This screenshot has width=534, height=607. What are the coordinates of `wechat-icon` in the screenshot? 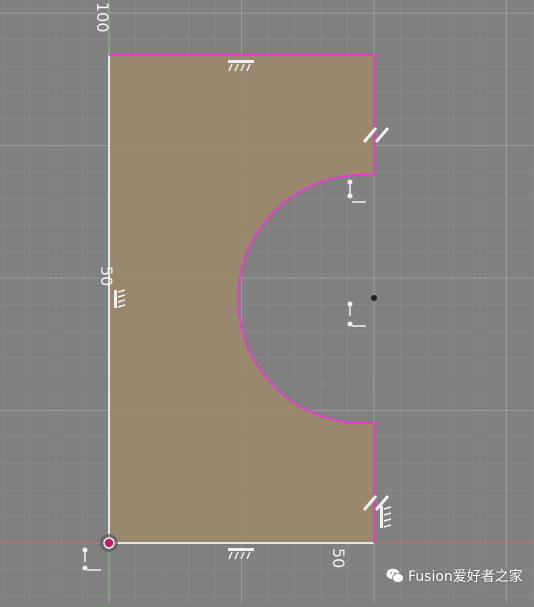 It's located at (395, 576).